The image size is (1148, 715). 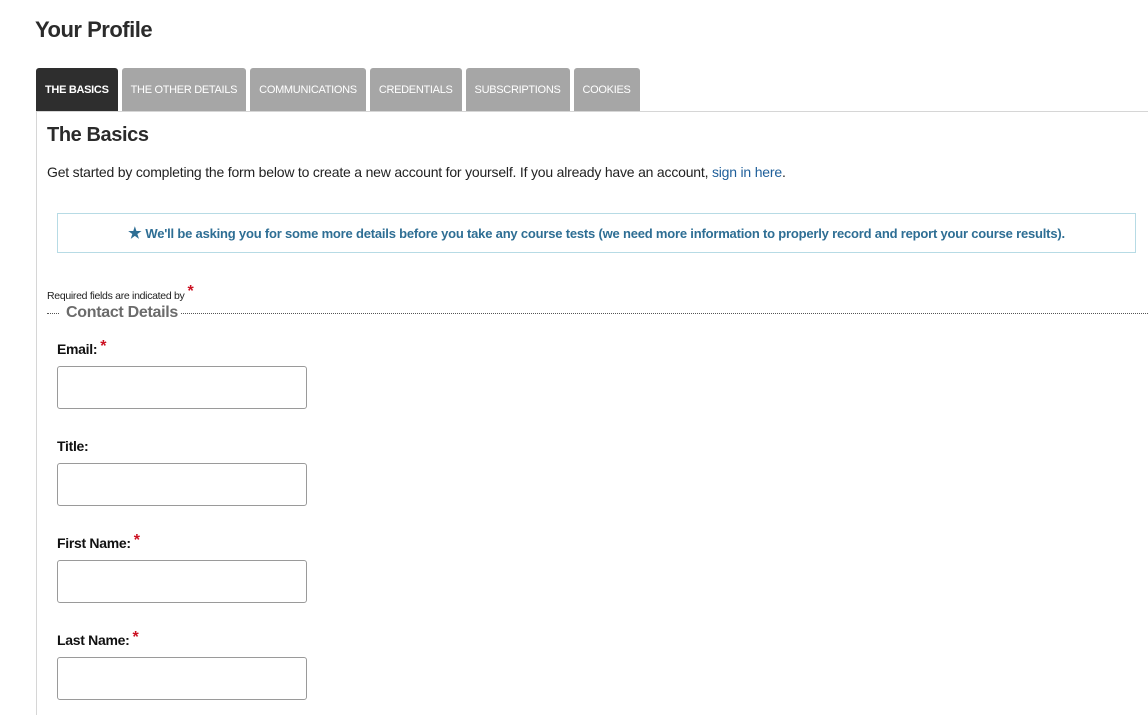 I want to click on tab-the-other-details: THE OTHER DETAILS, so click(x=184, y=89).